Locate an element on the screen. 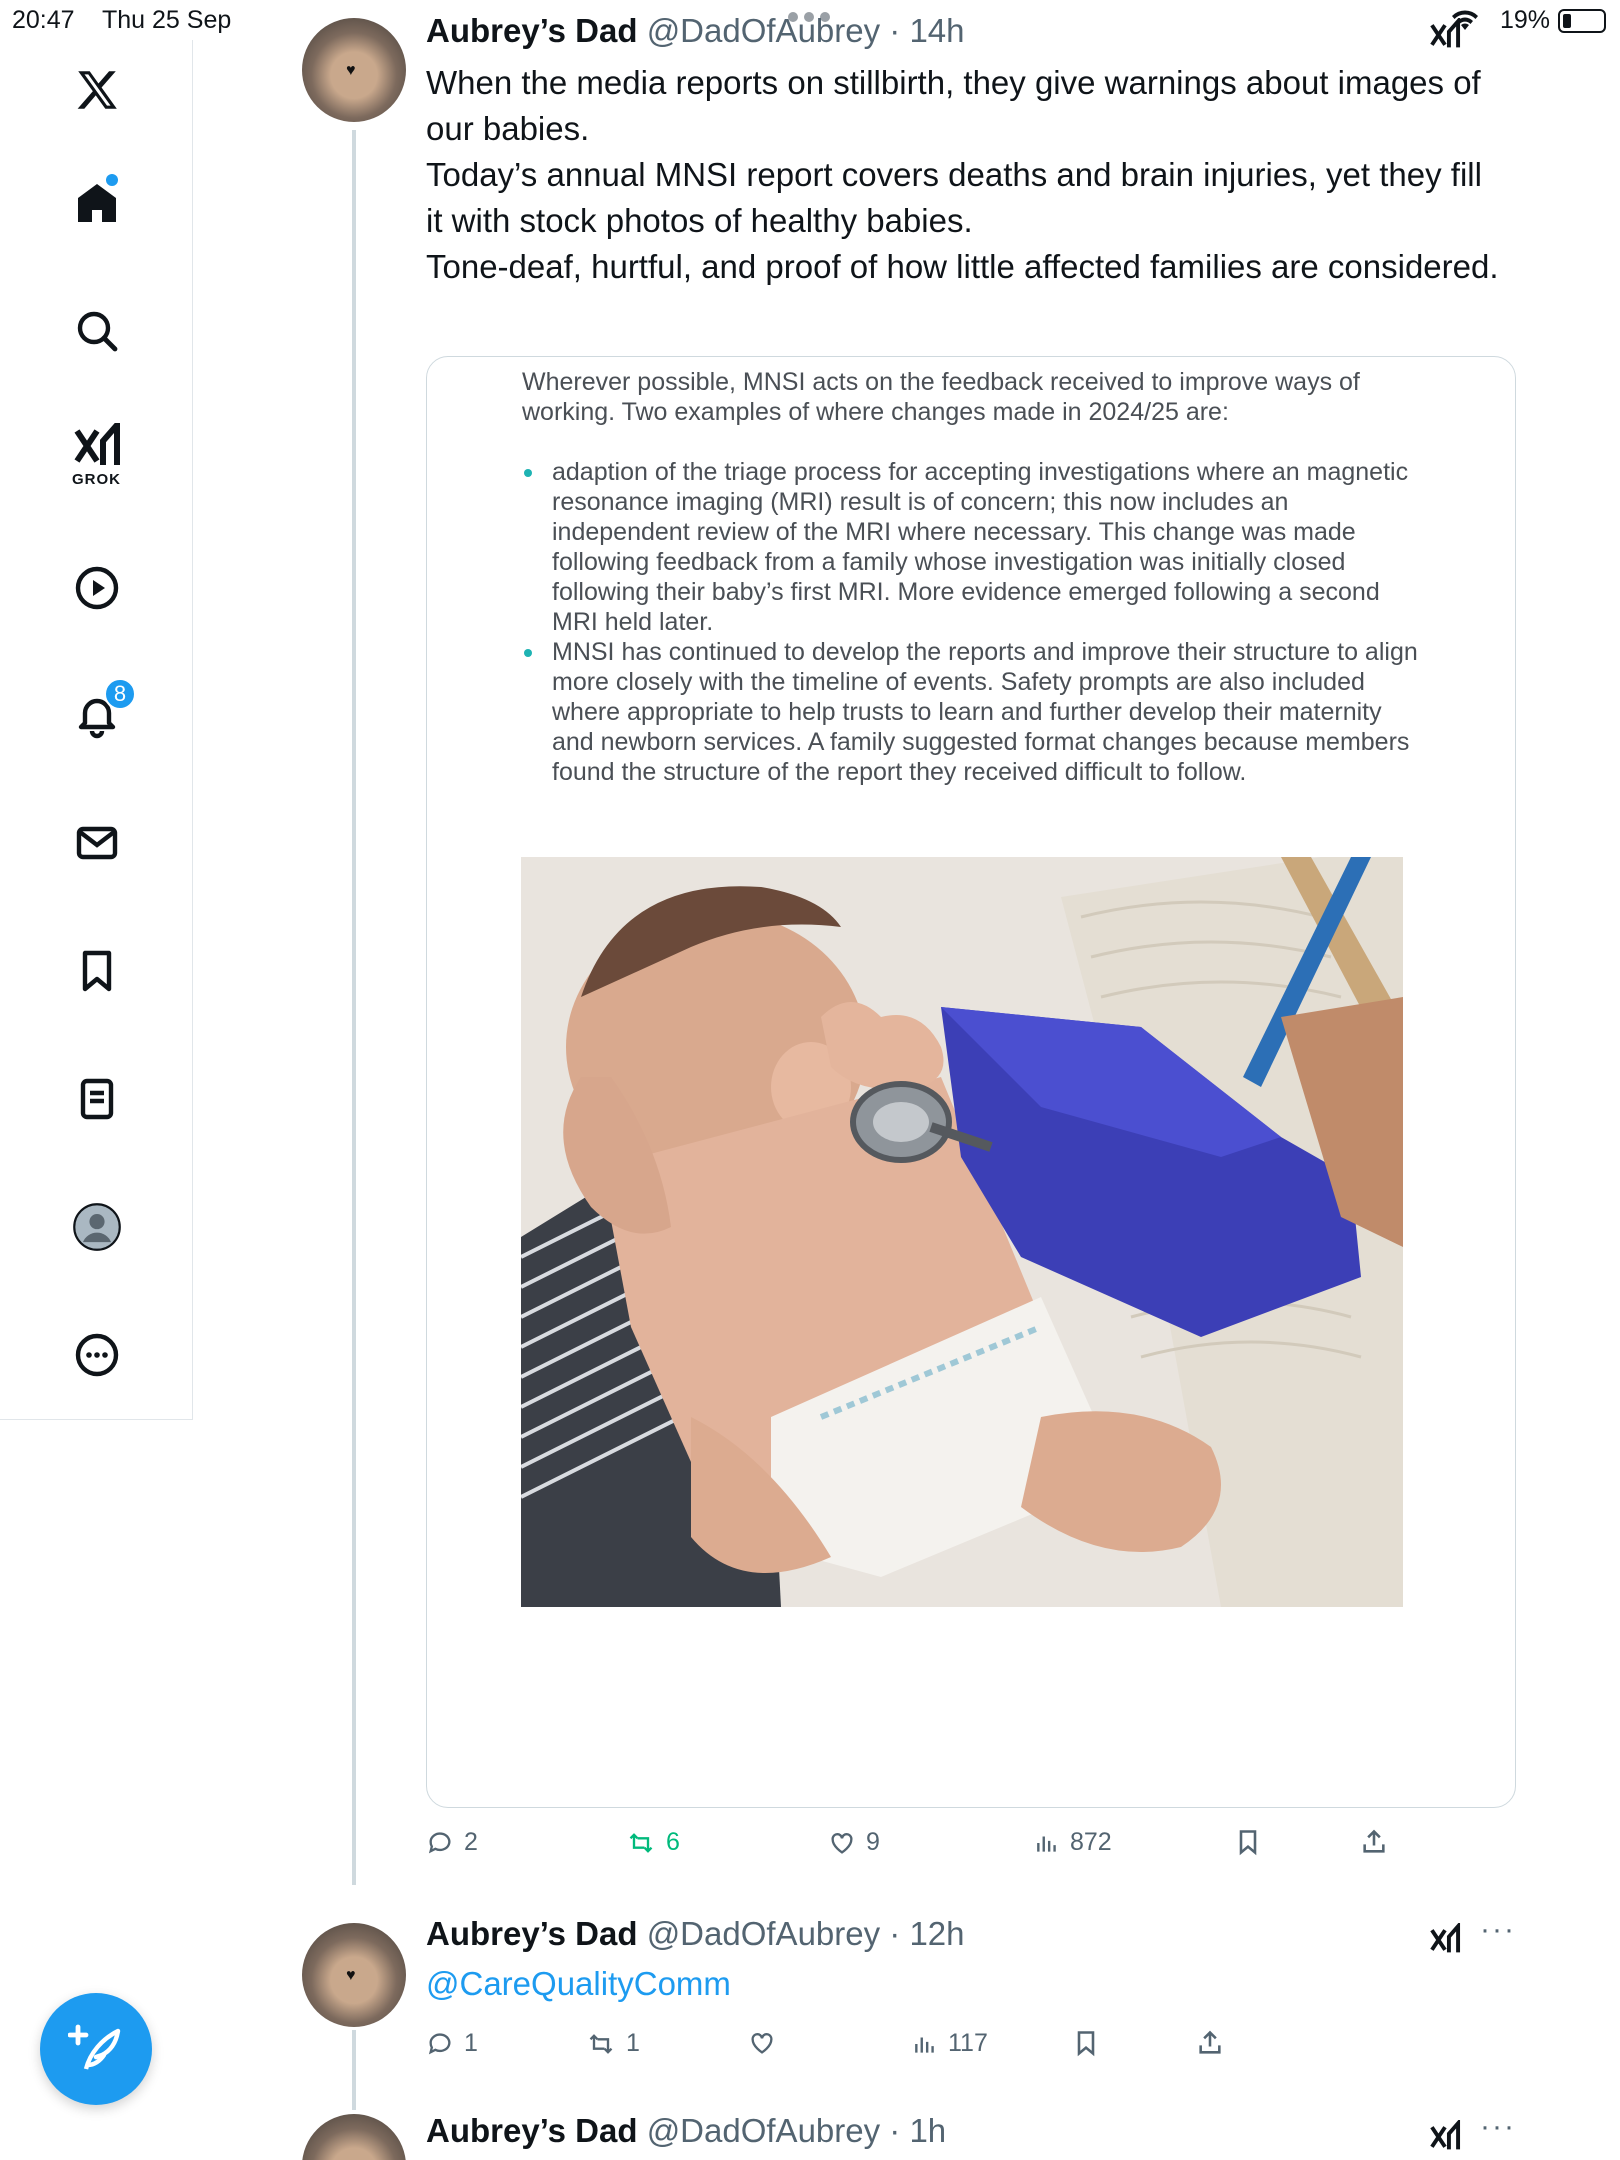  repost-button: 6 is located at coordinates (653, 1842).